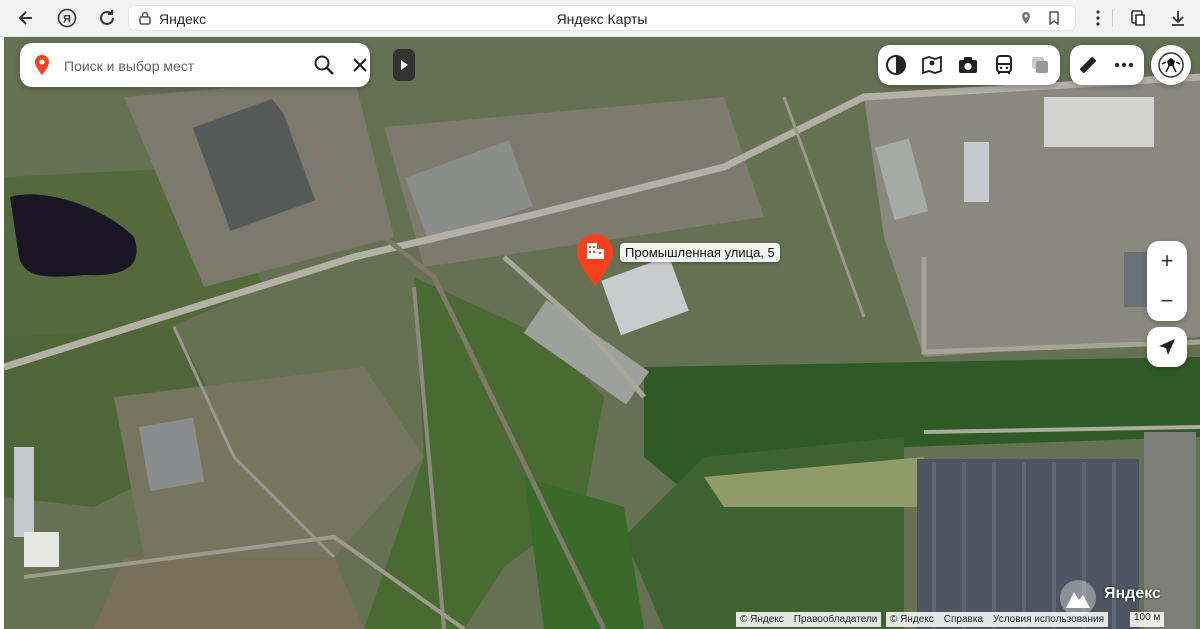 The width and height of the screenshot is (1200, 629). I want to click on layer-toolbar, so click(969, 65).